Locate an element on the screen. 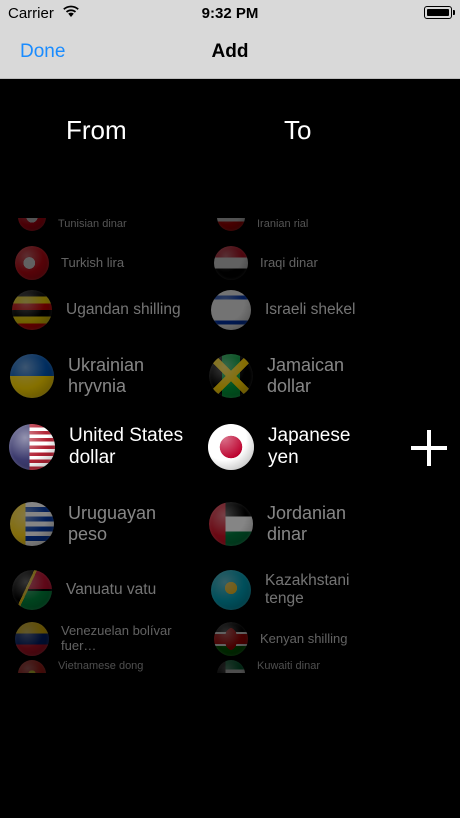  to-currency-row: Kenyan shilling is located at coordinates (295, 639).